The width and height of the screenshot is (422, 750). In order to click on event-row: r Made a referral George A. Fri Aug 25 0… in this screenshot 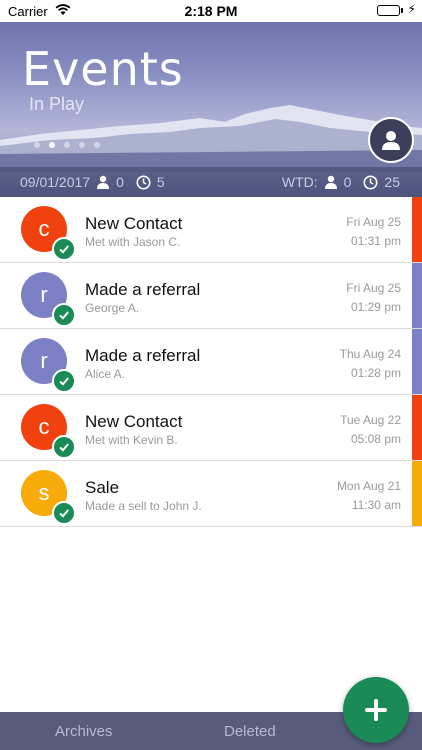, I will do `click(211, 296)`.